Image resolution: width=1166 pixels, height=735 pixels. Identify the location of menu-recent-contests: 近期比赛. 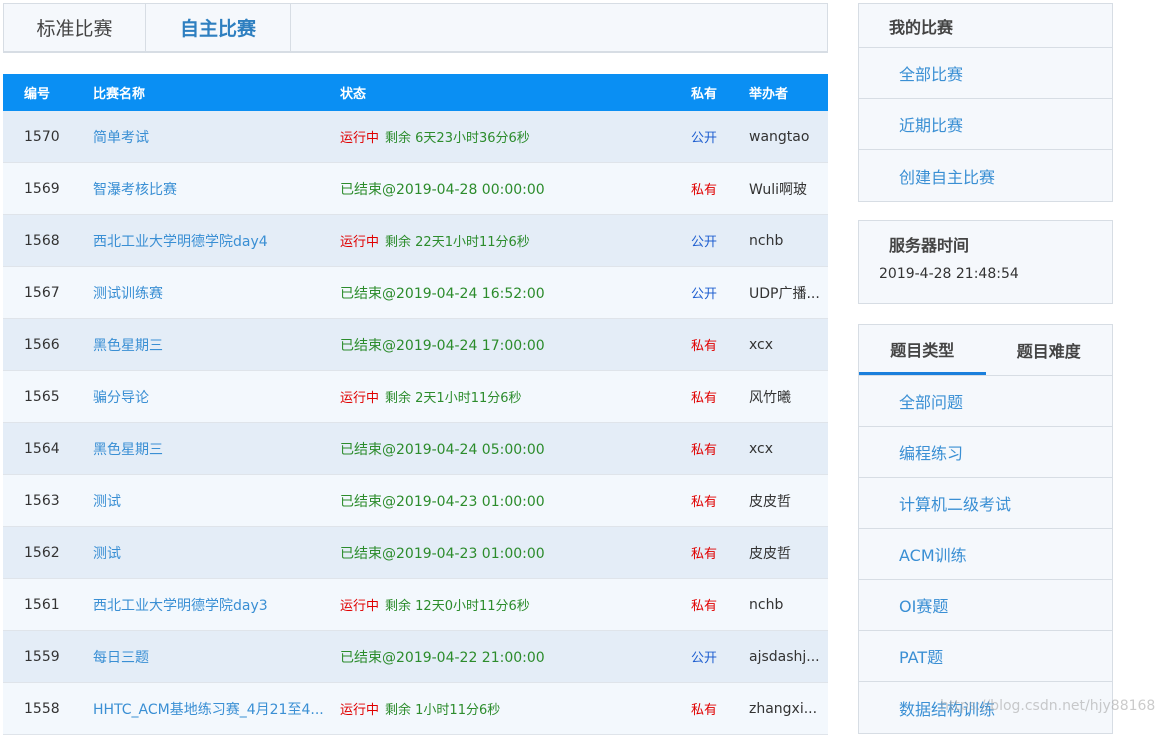
(985, 124).